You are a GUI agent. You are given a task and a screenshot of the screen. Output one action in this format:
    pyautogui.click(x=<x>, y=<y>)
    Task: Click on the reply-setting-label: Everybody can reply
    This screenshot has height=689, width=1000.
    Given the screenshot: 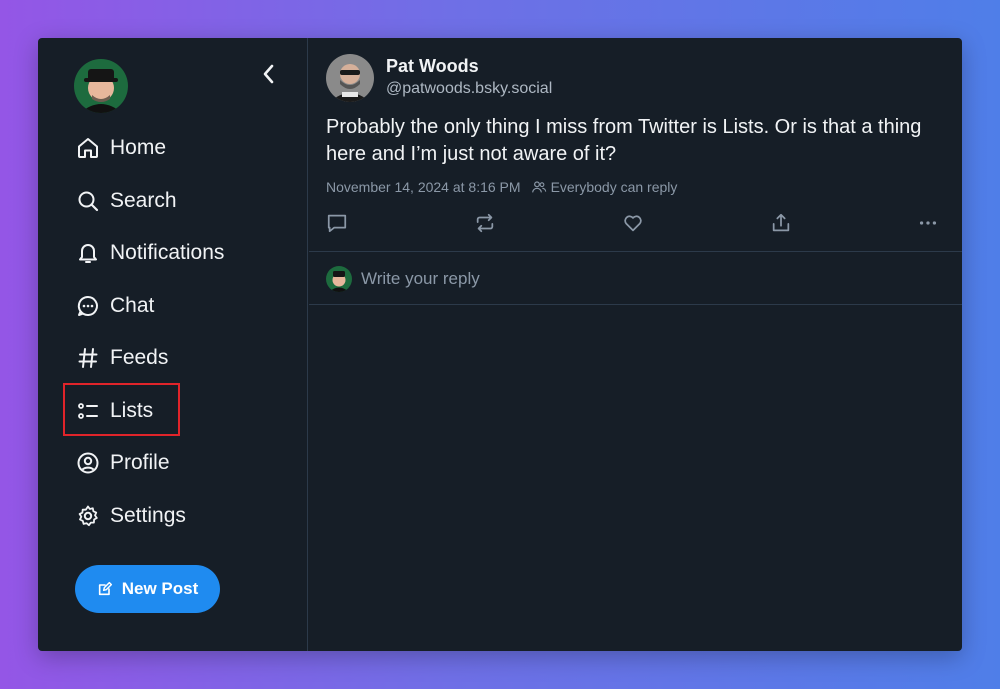 What is the action you would take?
    pyautogui.click(x=614, y=187)
    